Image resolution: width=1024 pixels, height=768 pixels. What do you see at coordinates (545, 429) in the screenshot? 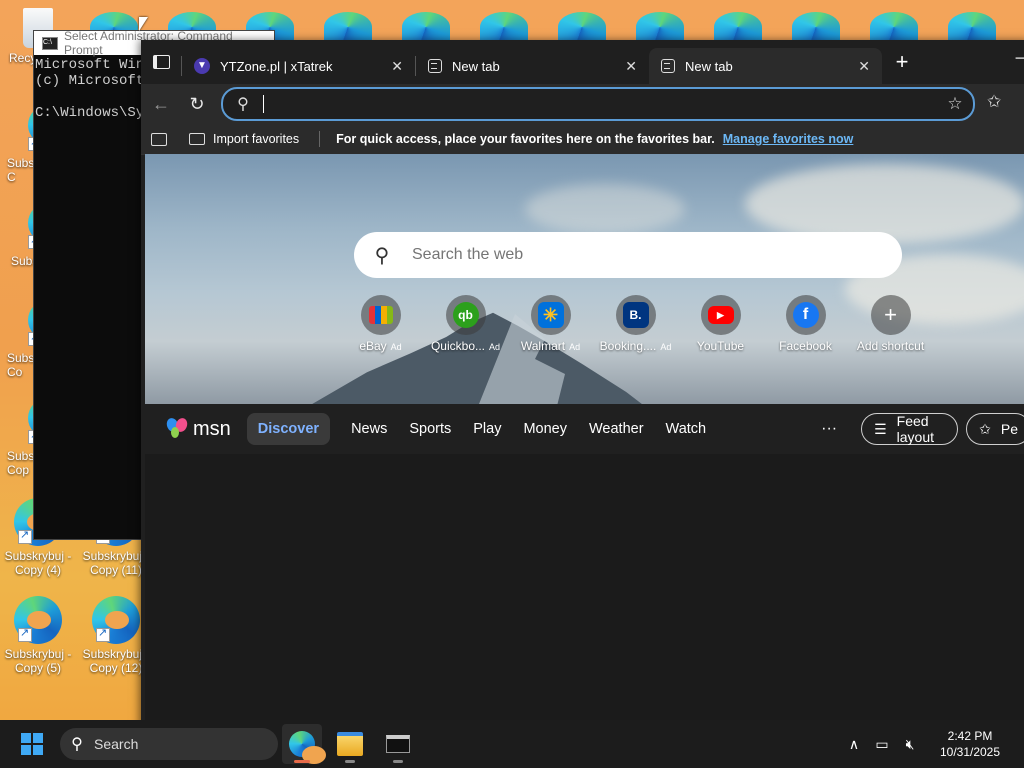
I see `feed-tab-money: Money` at bounding box center [545, 429].